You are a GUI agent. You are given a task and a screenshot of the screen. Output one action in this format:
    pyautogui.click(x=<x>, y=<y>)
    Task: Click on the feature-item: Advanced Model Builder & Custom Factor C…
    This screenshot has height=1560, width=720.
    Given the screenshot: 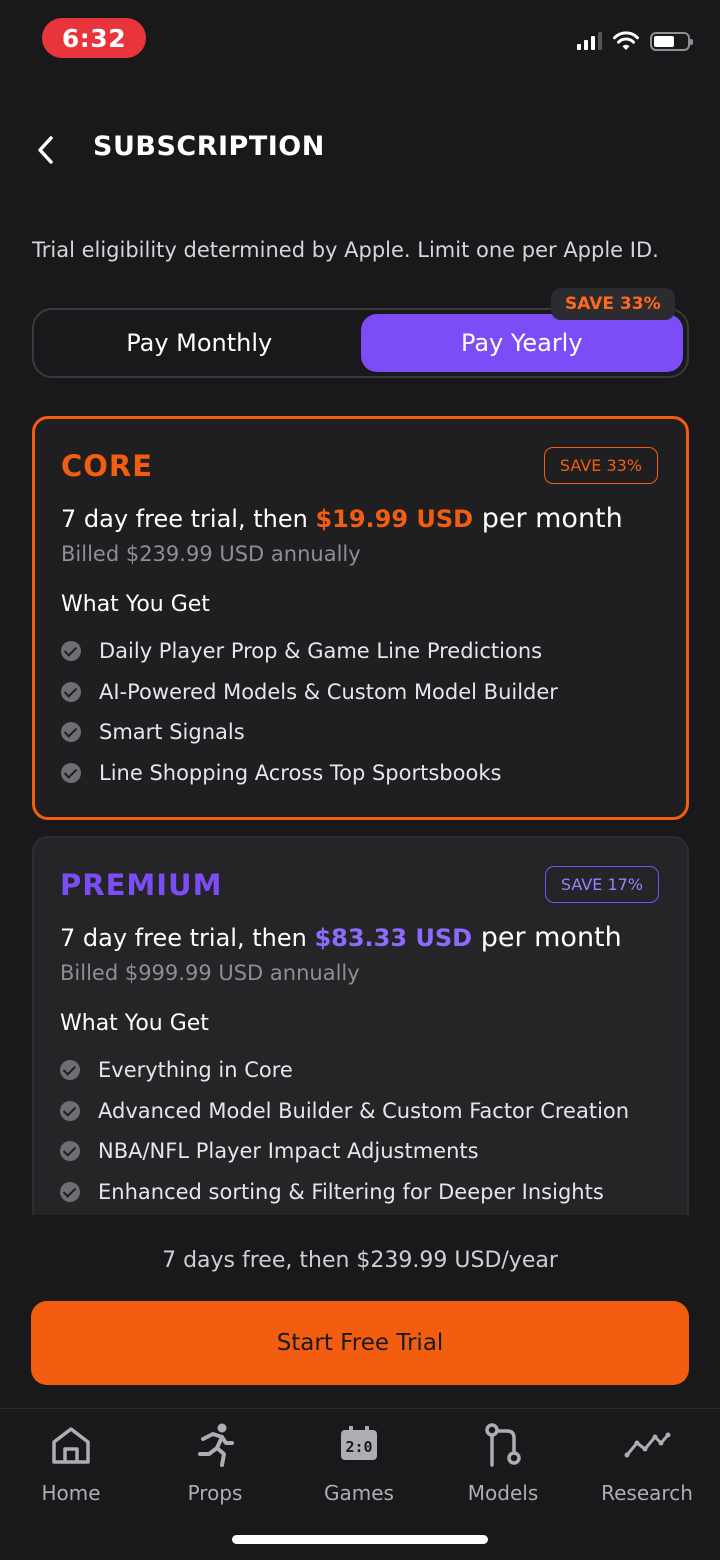 What is the action you would take?
    pyautogui.click(x=360, y=1111)
    